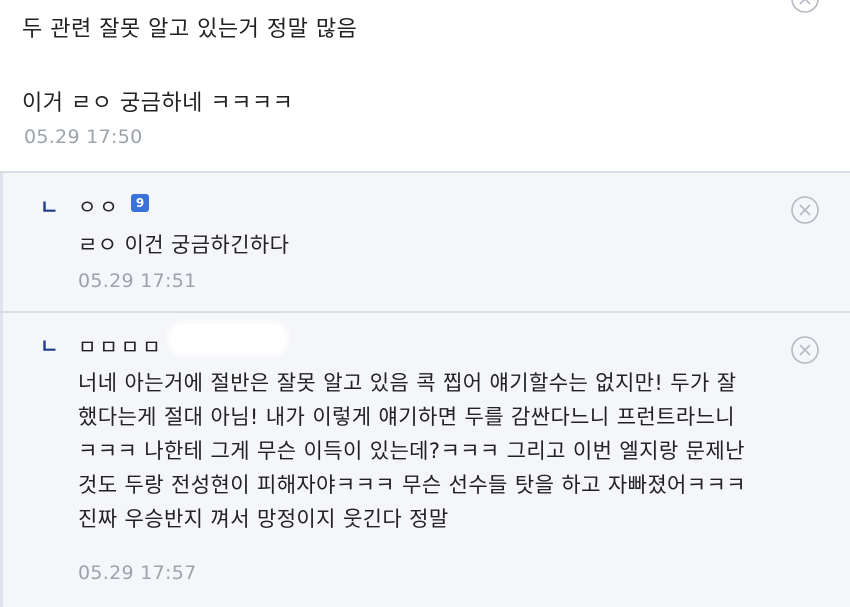 This screenshot has width=850, height=607. I want to click on reply-author: ㅁㅁㅁㅁ, so click(121, 345).